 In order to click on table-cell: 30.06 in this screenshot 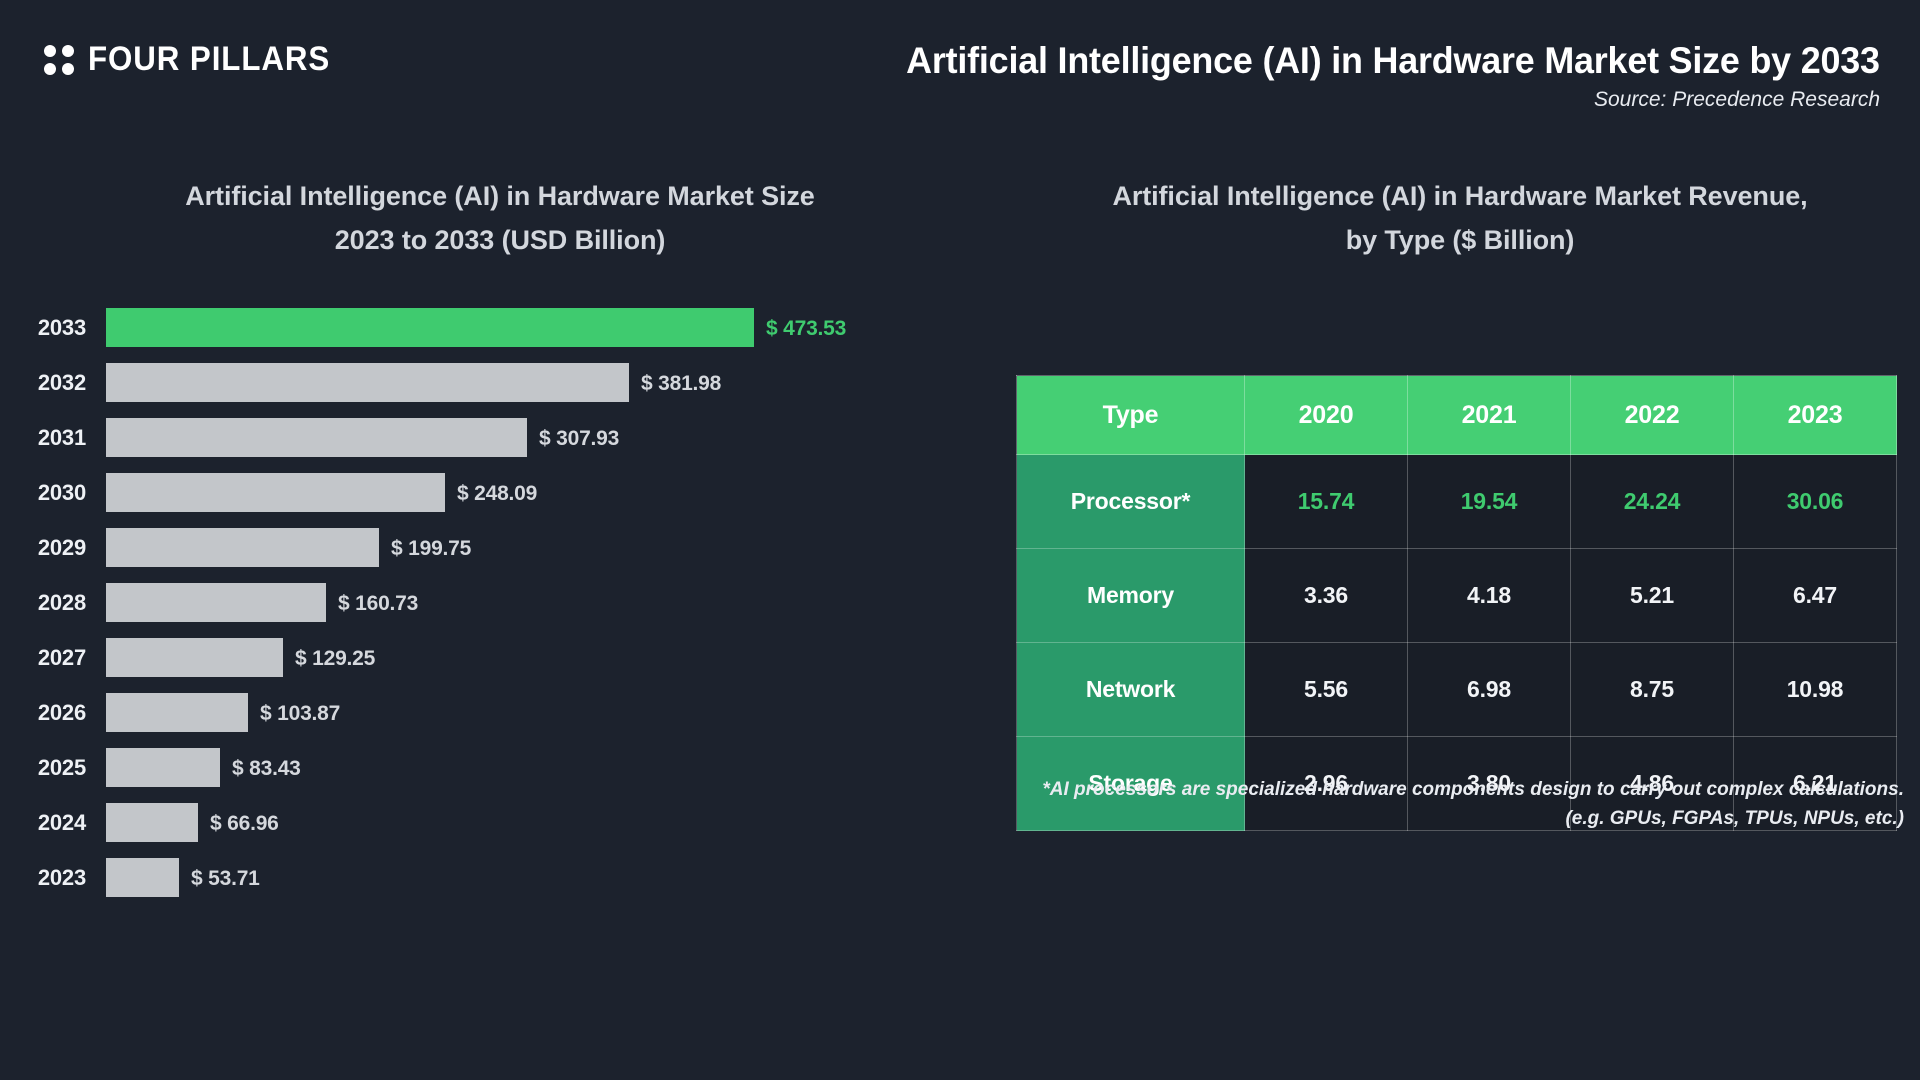, I will do `click(1815, 501)`.